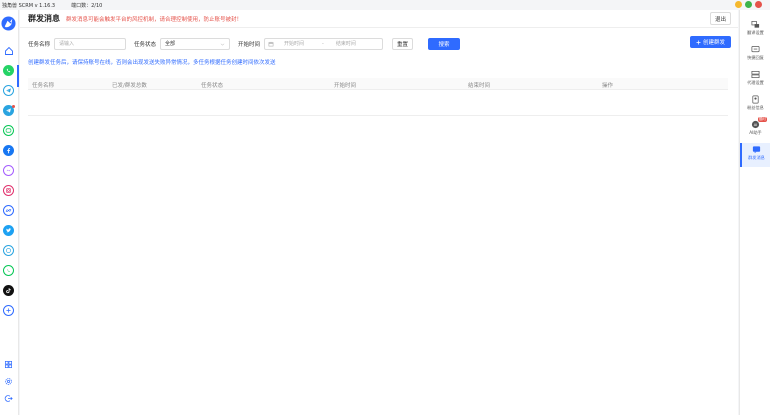 The image size is (770, 415). Describe the element at coordinates (8, 364) in the screenshot. I see `apps-grid-icon` at that location.